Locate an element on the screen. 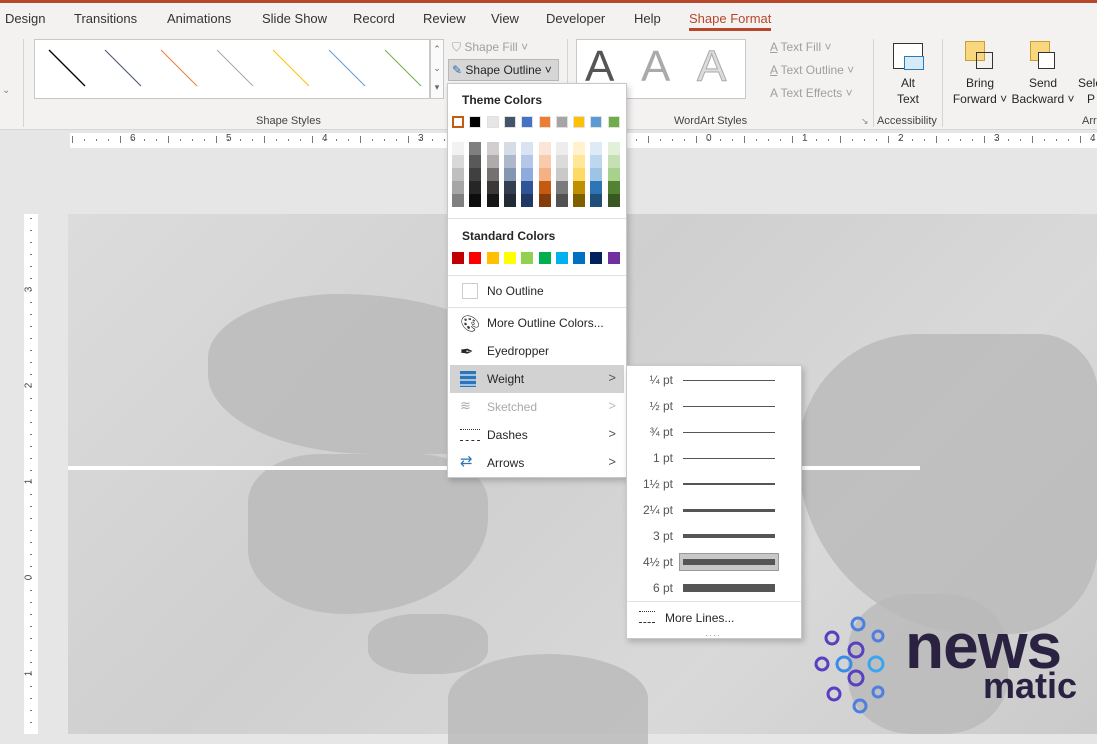  dashes-item: Dashes > is located at coordinates (537, 435).